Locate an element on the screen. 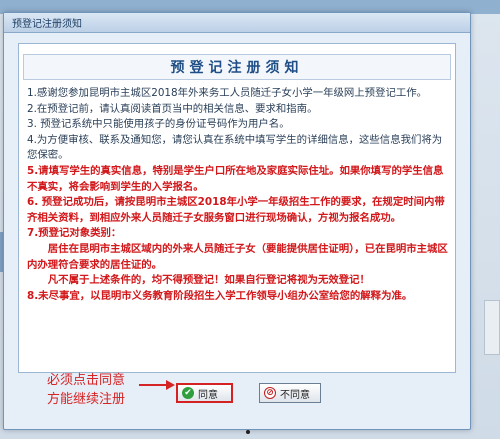 The height and width of the screenshot is (439, 500). prohibited-icon: ⊘ is located at coordinates (270, 393).